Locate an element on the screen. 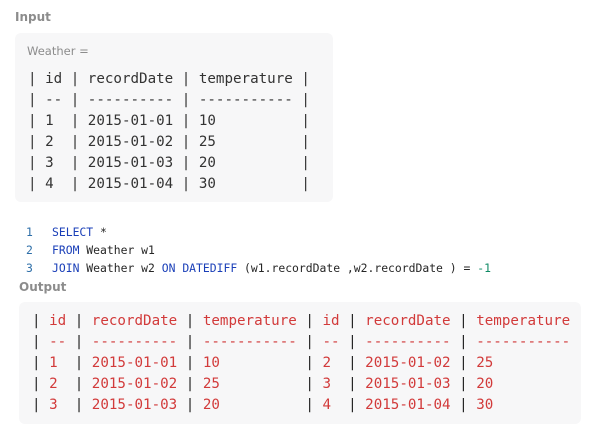 This screenshot has height=434, width=589. sql-text: Weather w2 is located at coordinates (120, 268).